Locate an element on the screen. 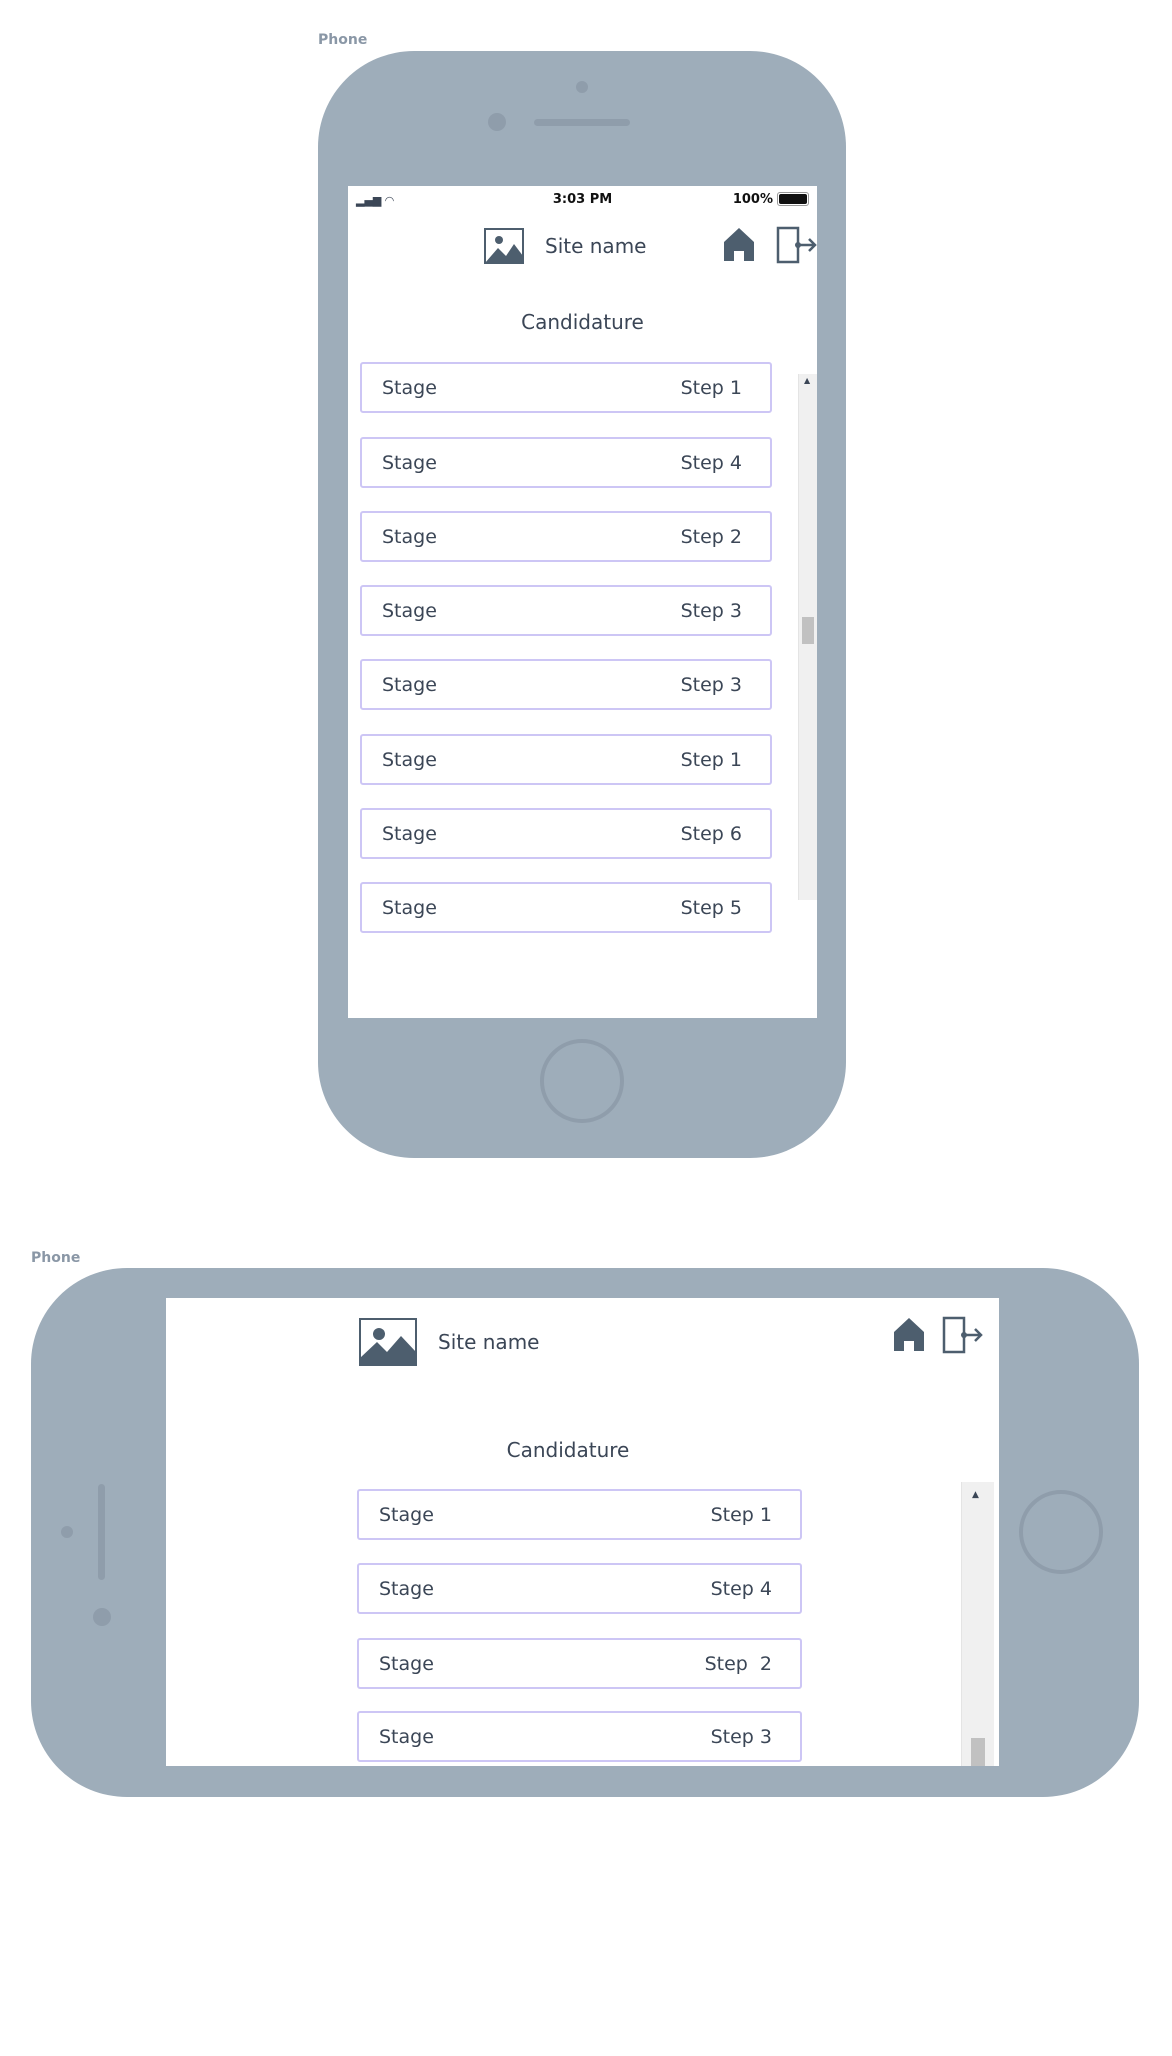  step-label: Step 6 is located at coordinates (711, 834).